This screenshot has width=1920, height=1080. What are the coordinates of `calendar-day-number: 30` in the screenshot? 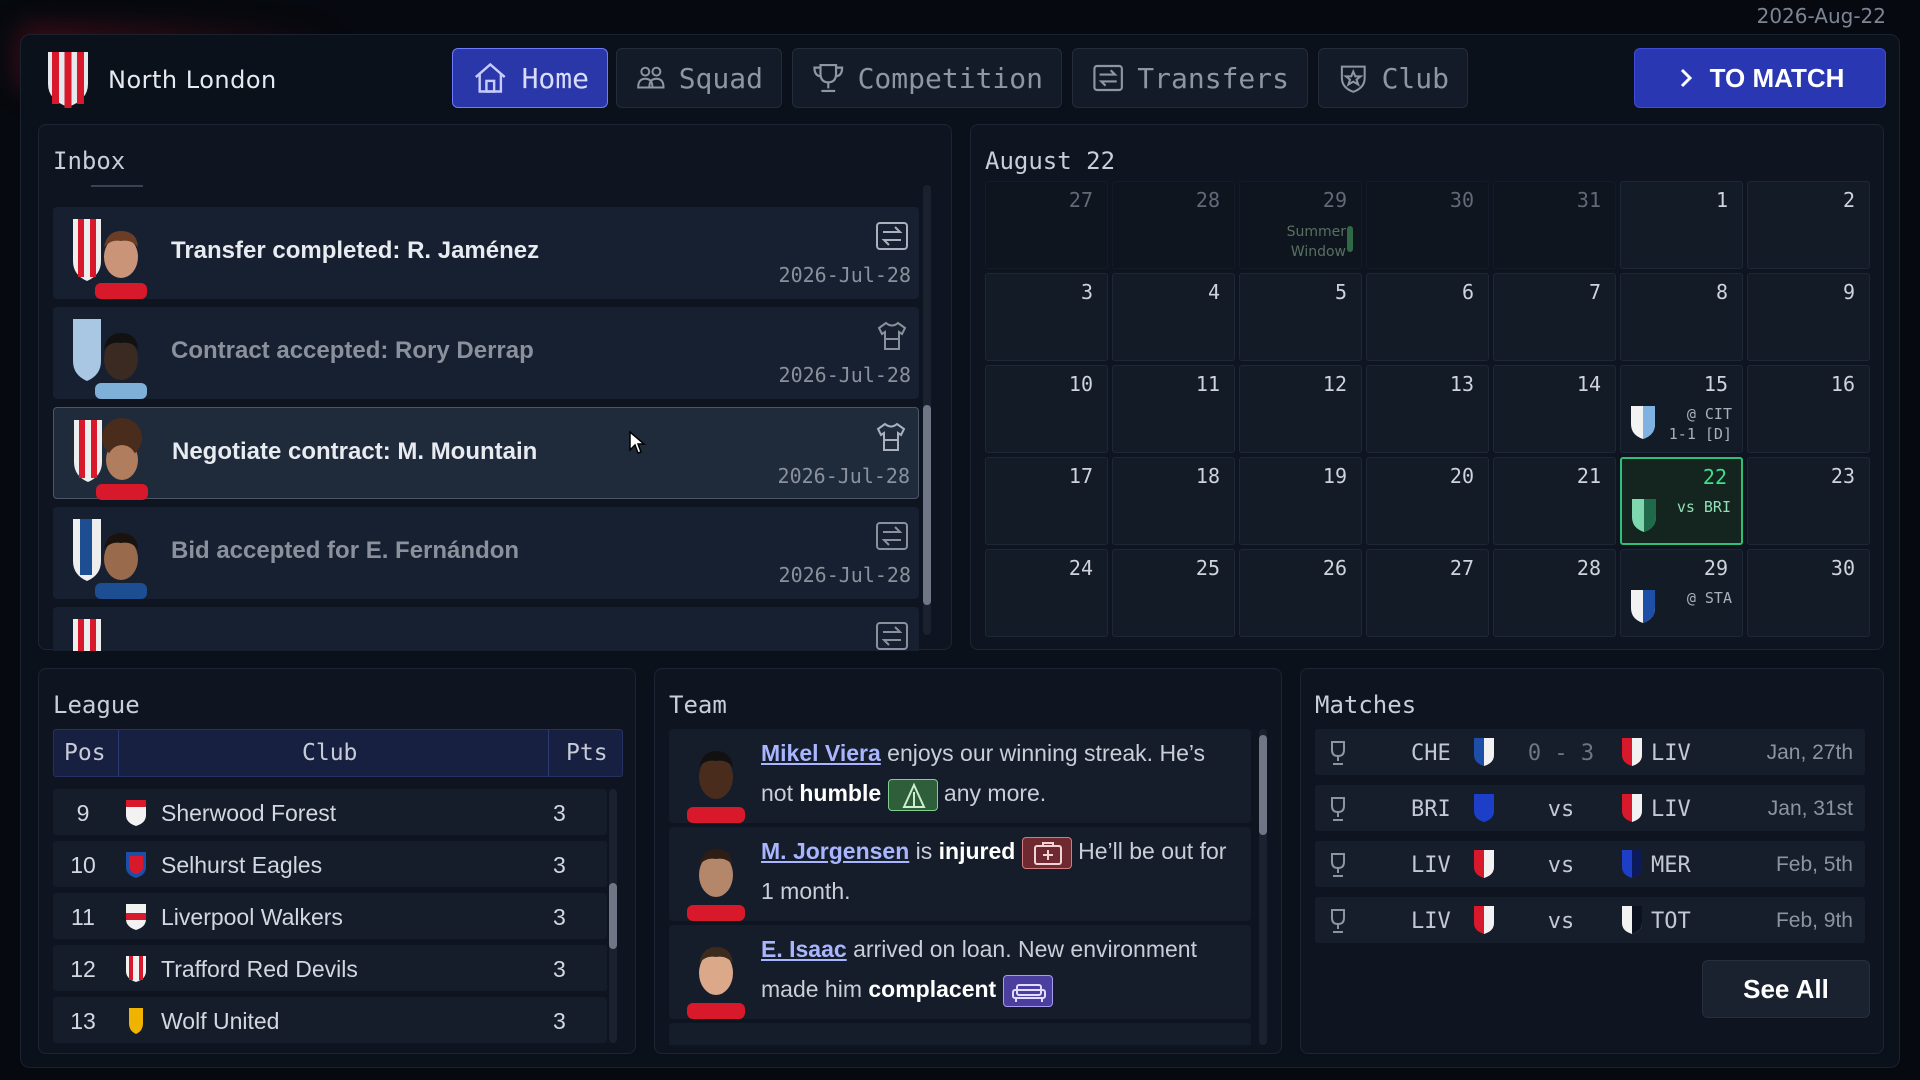 It's located at (1461, 200).